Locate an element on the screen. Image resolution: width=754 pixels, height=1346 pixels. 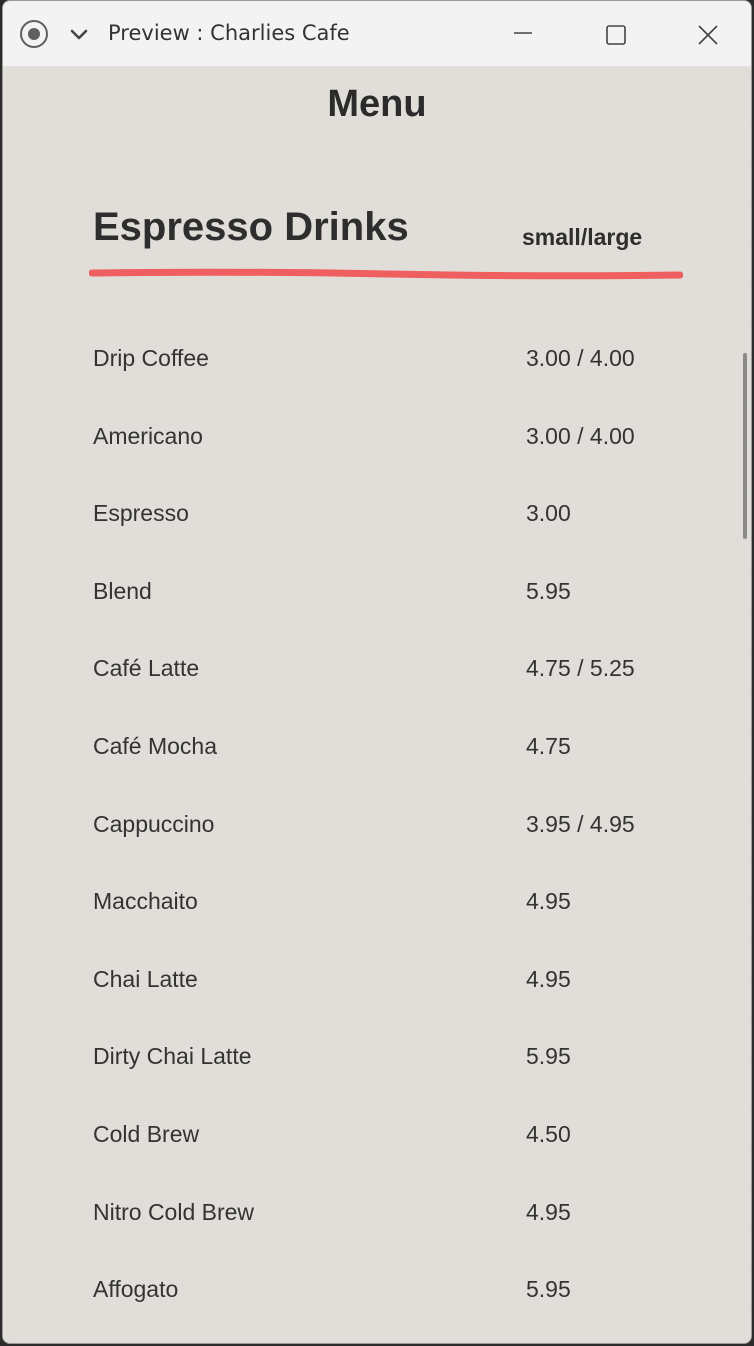
chevron-down-icon is located at coordinates (79, 35).